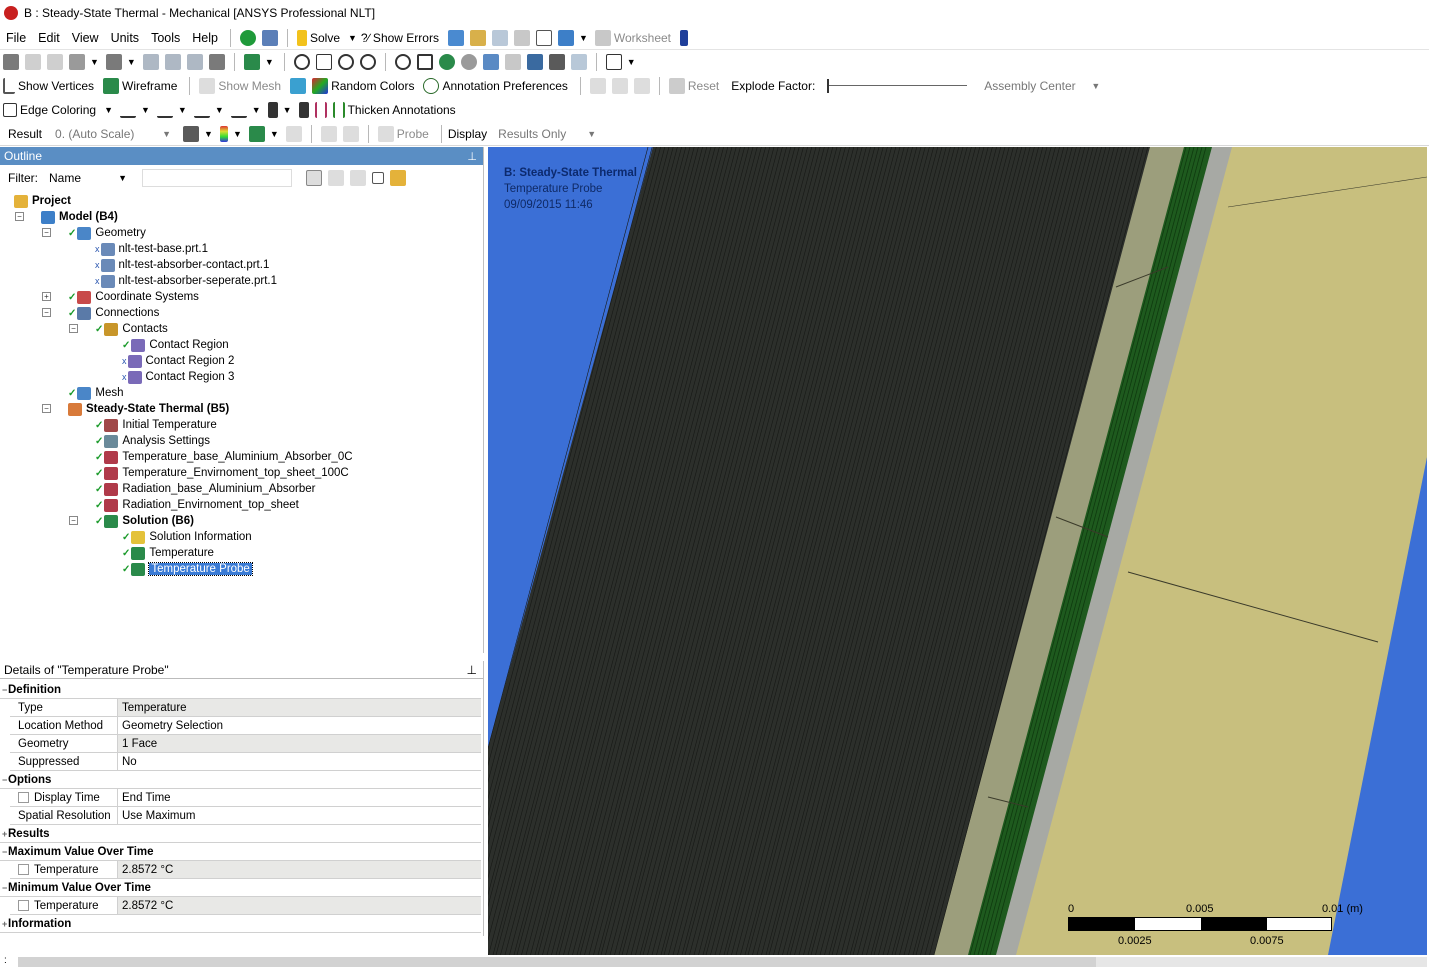 This screenshot has width=1429, height=969. Describe the element at coordinates (133, 297) in the screenshot. I see `tree-node: ✓ Coordinate Systems` at that location.